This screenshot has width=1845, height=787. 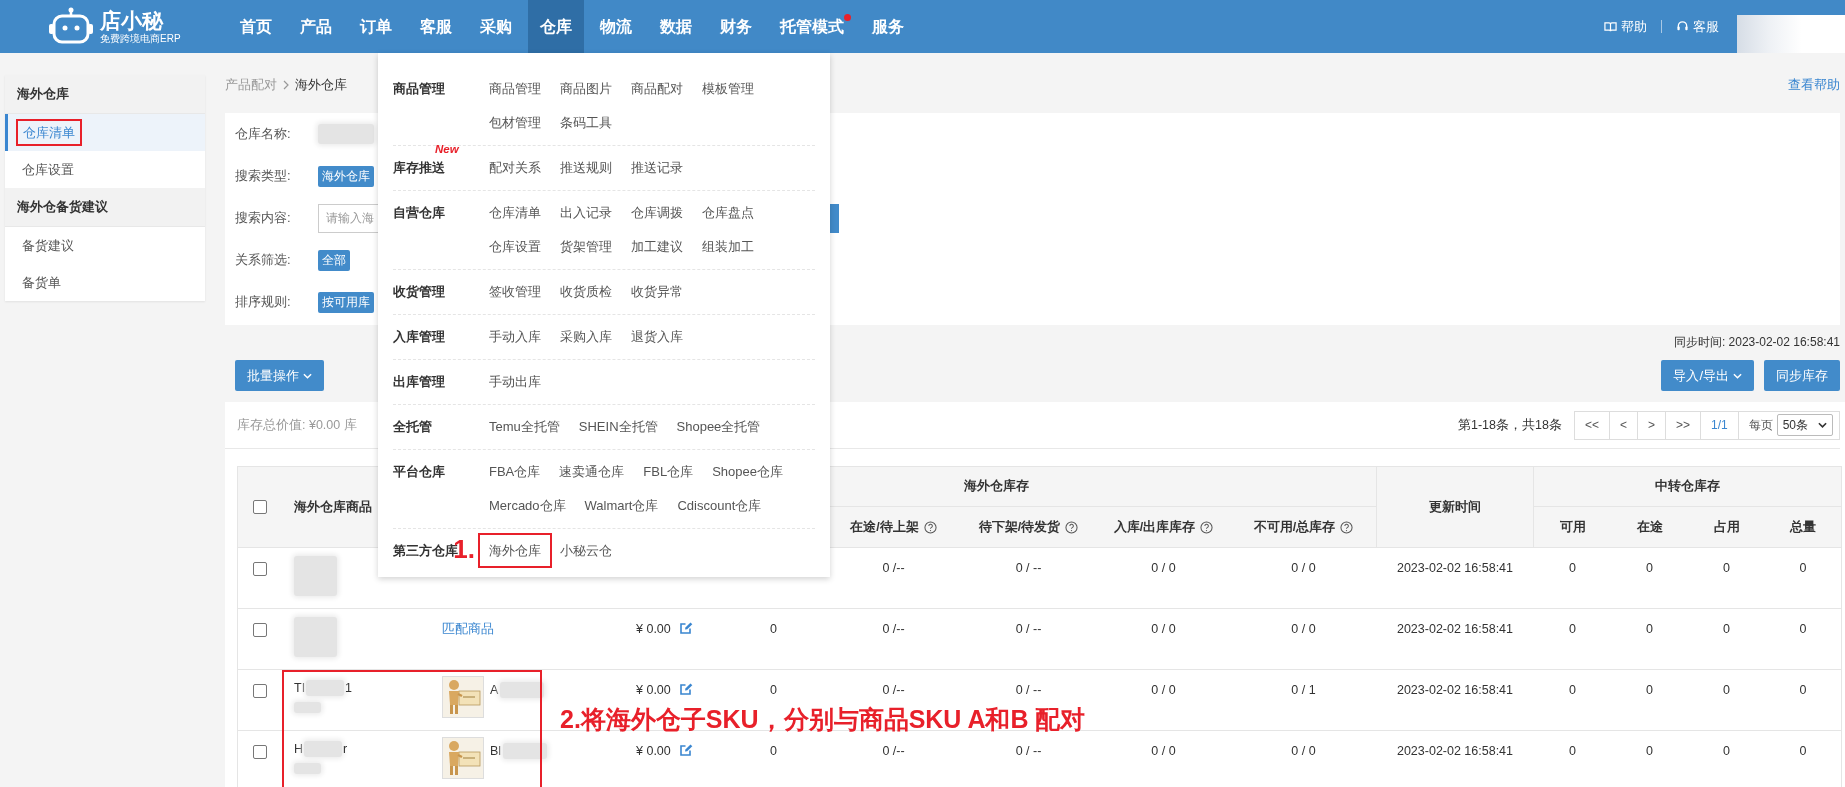 What do you see at coordinates (105, 169) in the screenshot?
I see `sidebar-item: 仓库设置` at bounding box center [105, 169].